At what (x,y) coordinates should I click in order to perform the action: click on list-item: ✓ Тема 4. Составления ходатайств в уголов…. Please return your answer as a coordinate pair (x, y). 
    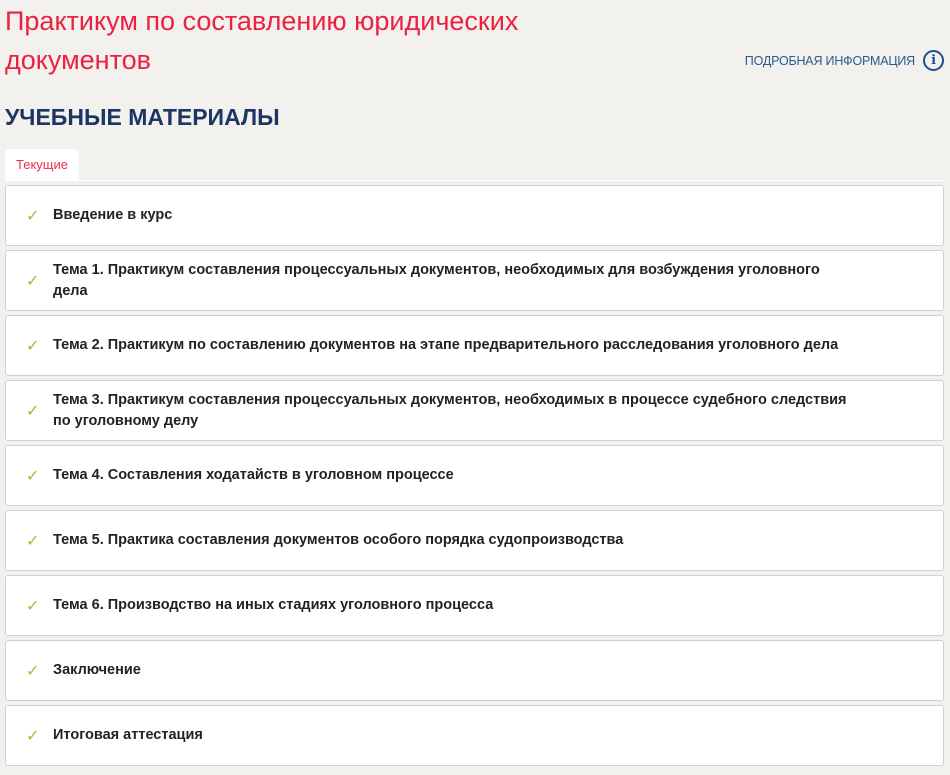
    Looking at the image, I should click on (474, 475).